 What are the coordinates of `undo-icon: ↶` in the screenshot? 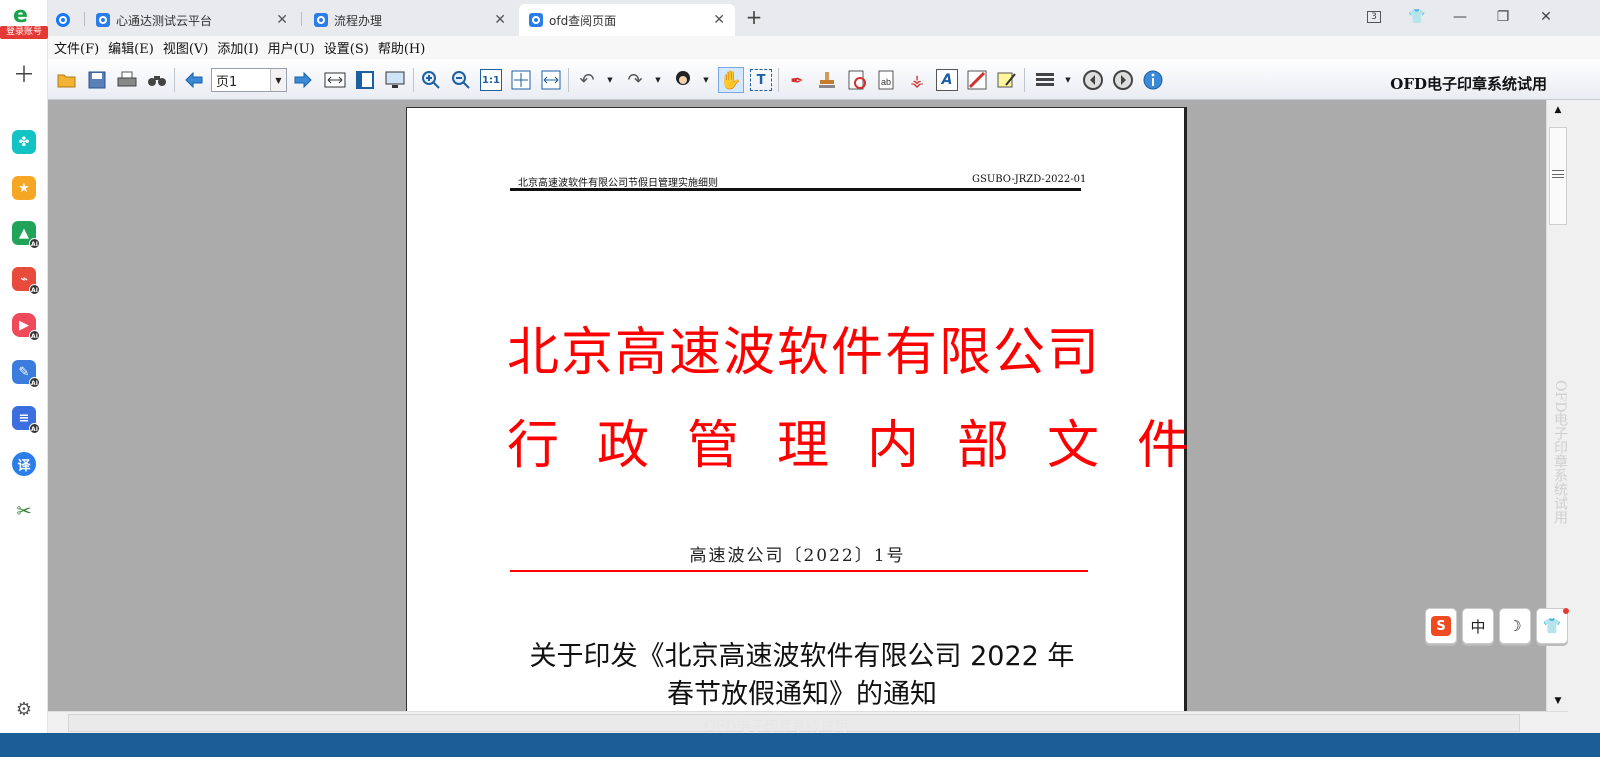 It's located at (587, 80).